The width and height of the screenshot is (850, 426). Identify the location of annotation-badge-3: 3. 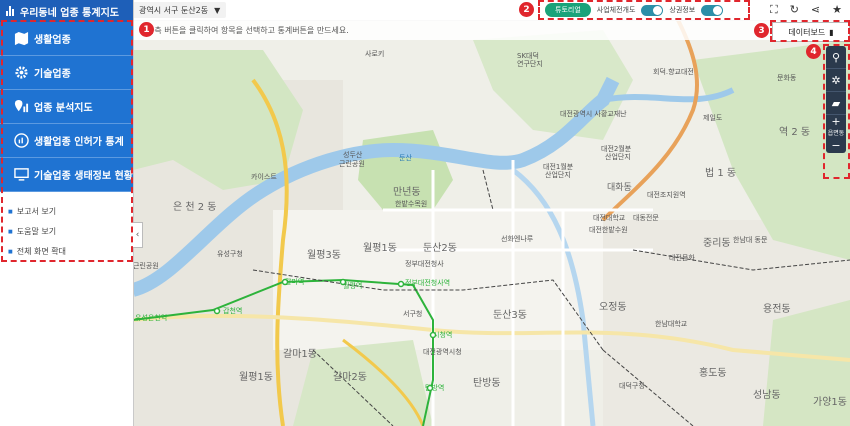
(761, 30).